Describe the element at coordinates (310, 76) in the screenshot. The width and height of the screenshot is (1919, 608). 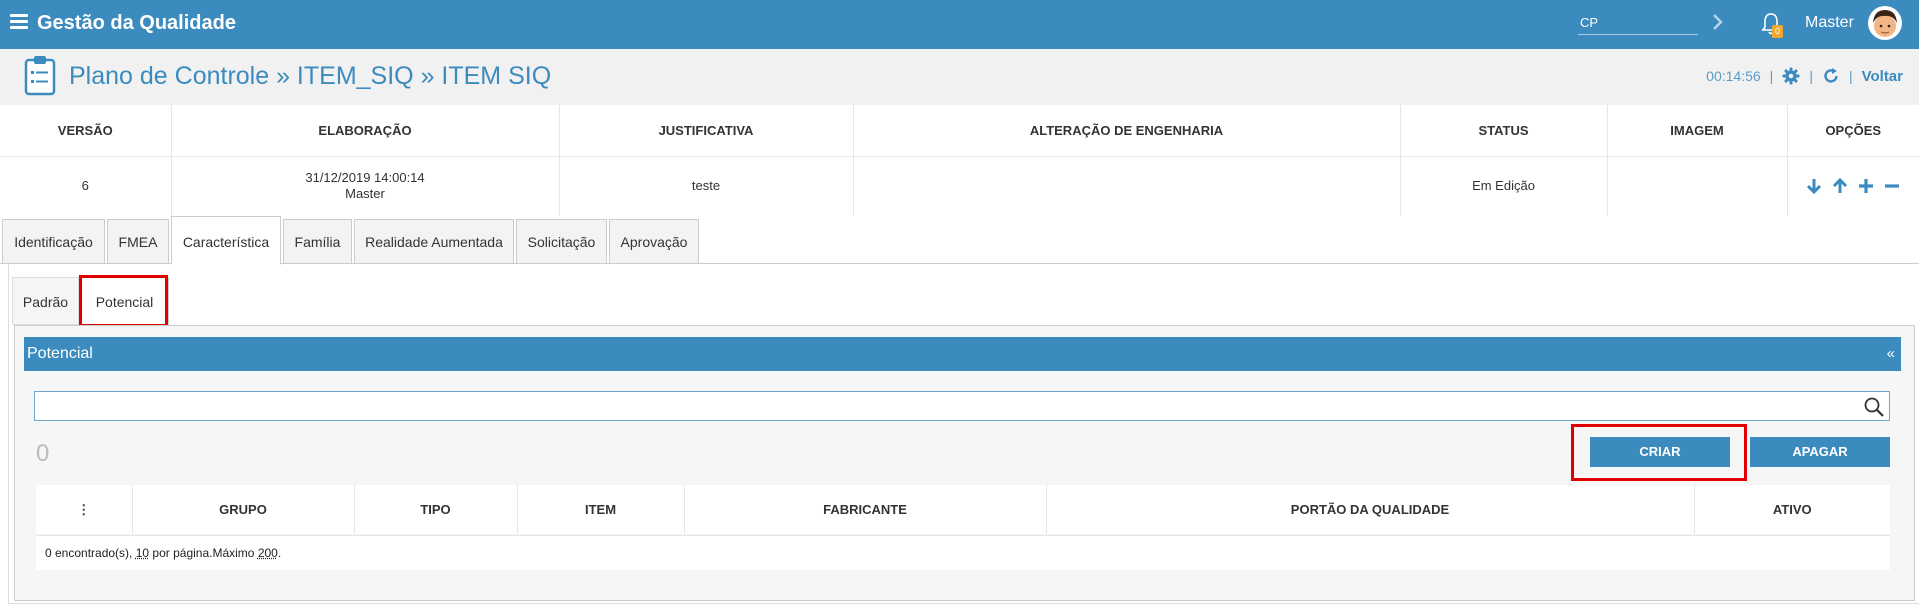
I see `page-title: Plano de Controle » ITEM_SIQ » ITEM SIQ` at that location.